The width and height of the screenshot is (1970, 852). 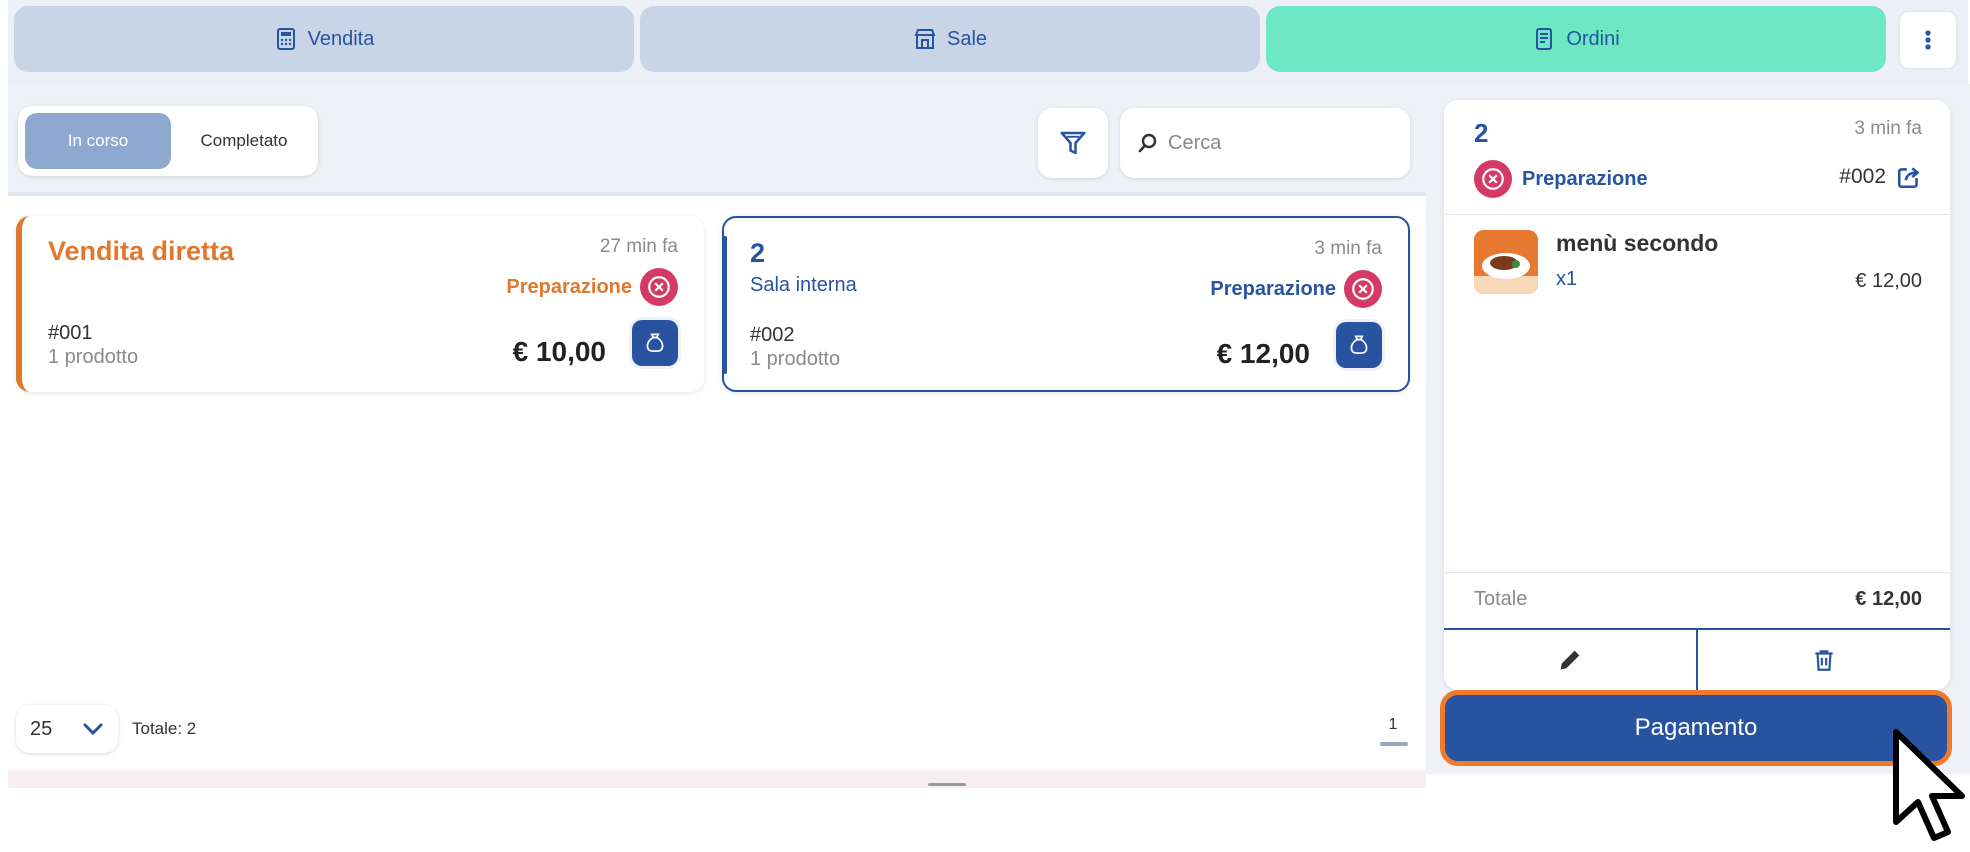 What do you see at coordinates (1501, 599) in the screenshot?
I see `total-label: Totale` at bounding box center [1501, 599].